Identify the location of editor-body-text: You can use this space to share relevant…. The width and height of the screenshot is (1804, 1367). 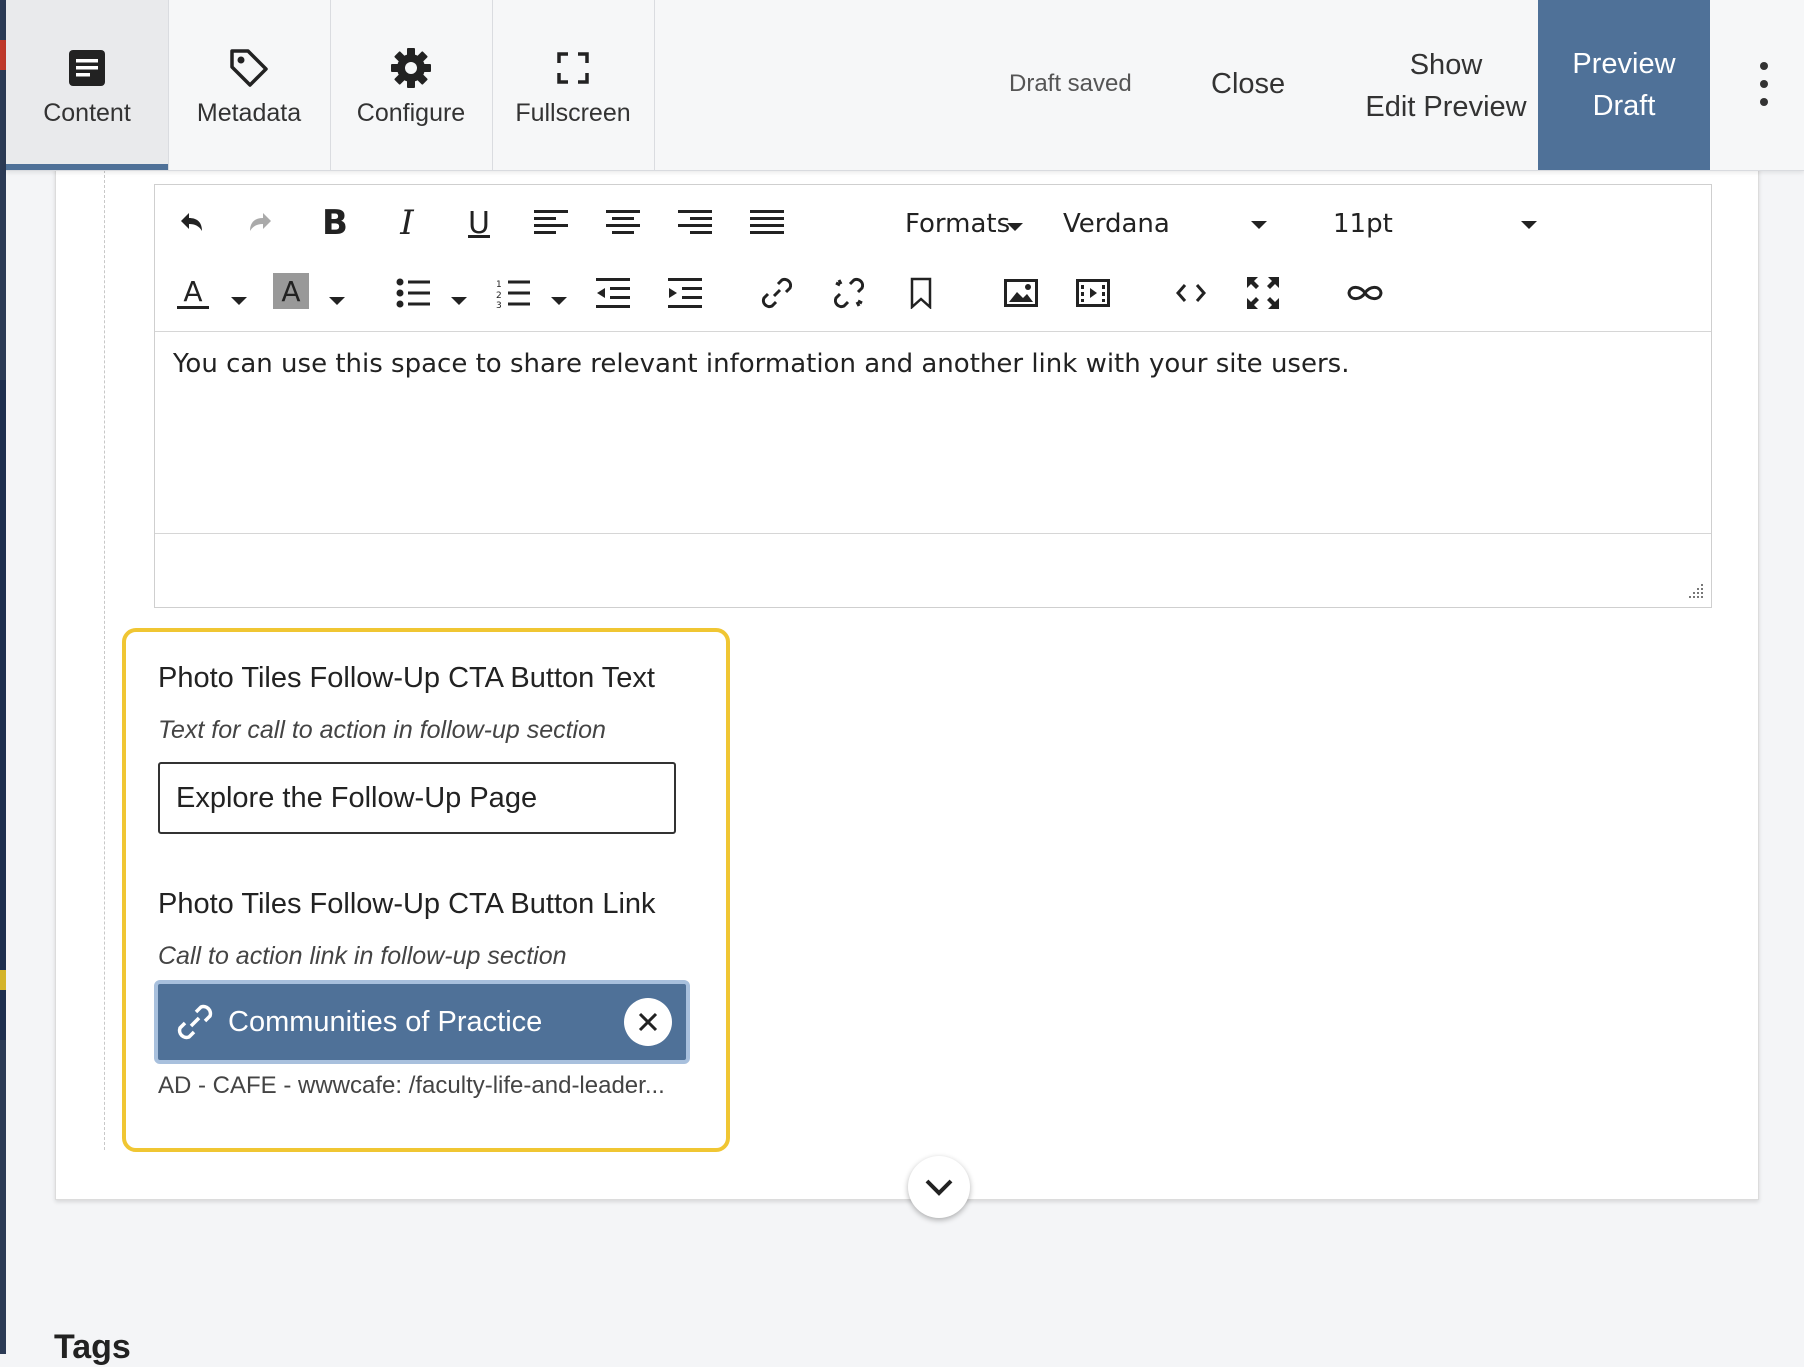
(761, 364).